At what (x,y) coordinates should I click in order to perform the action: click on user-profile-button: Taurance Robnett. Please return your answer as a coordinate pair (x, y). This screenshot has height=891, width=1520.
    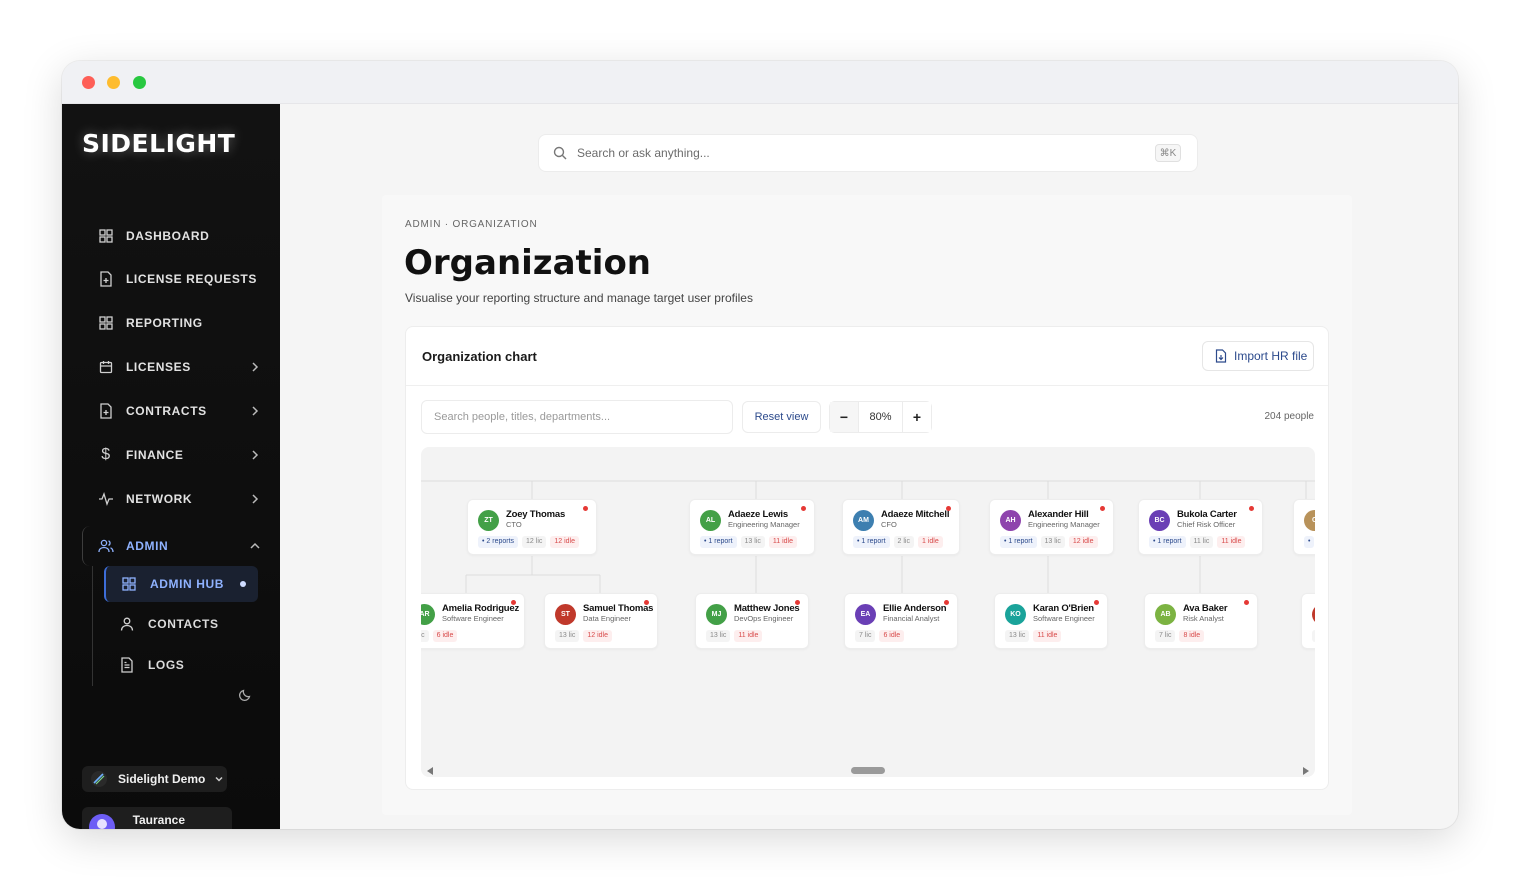
    Looking at the image, I should click on (157, 818).